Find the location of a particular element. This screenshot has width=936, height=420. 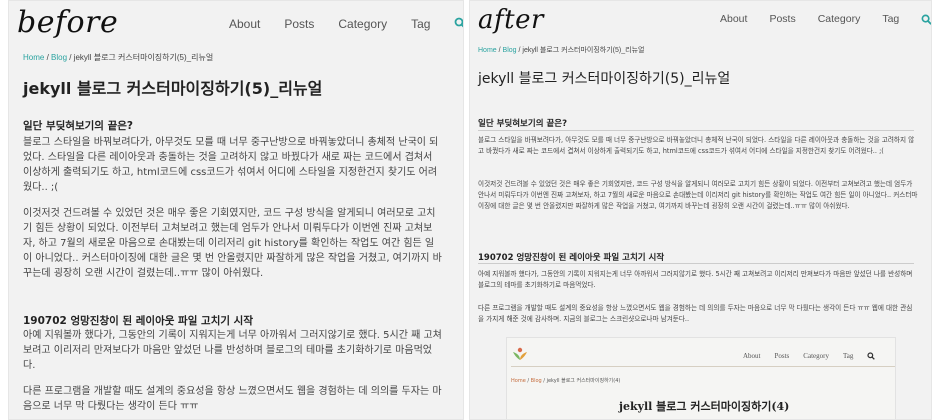

breadcrumb: Home / Blog / jekyll 블로그 커스터마이징하기(4) is located at coordinates (566, 381).